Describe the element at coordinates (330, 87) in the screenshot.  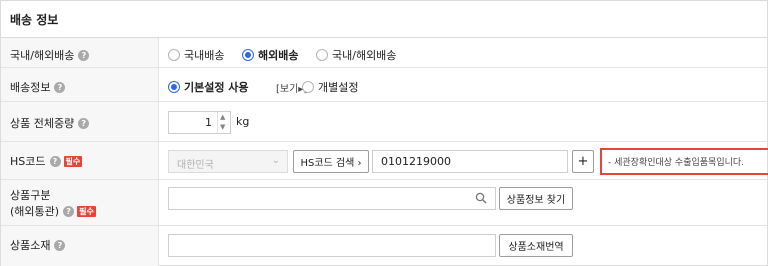
I see `radio-individual-setting: 개별설정` at that location.